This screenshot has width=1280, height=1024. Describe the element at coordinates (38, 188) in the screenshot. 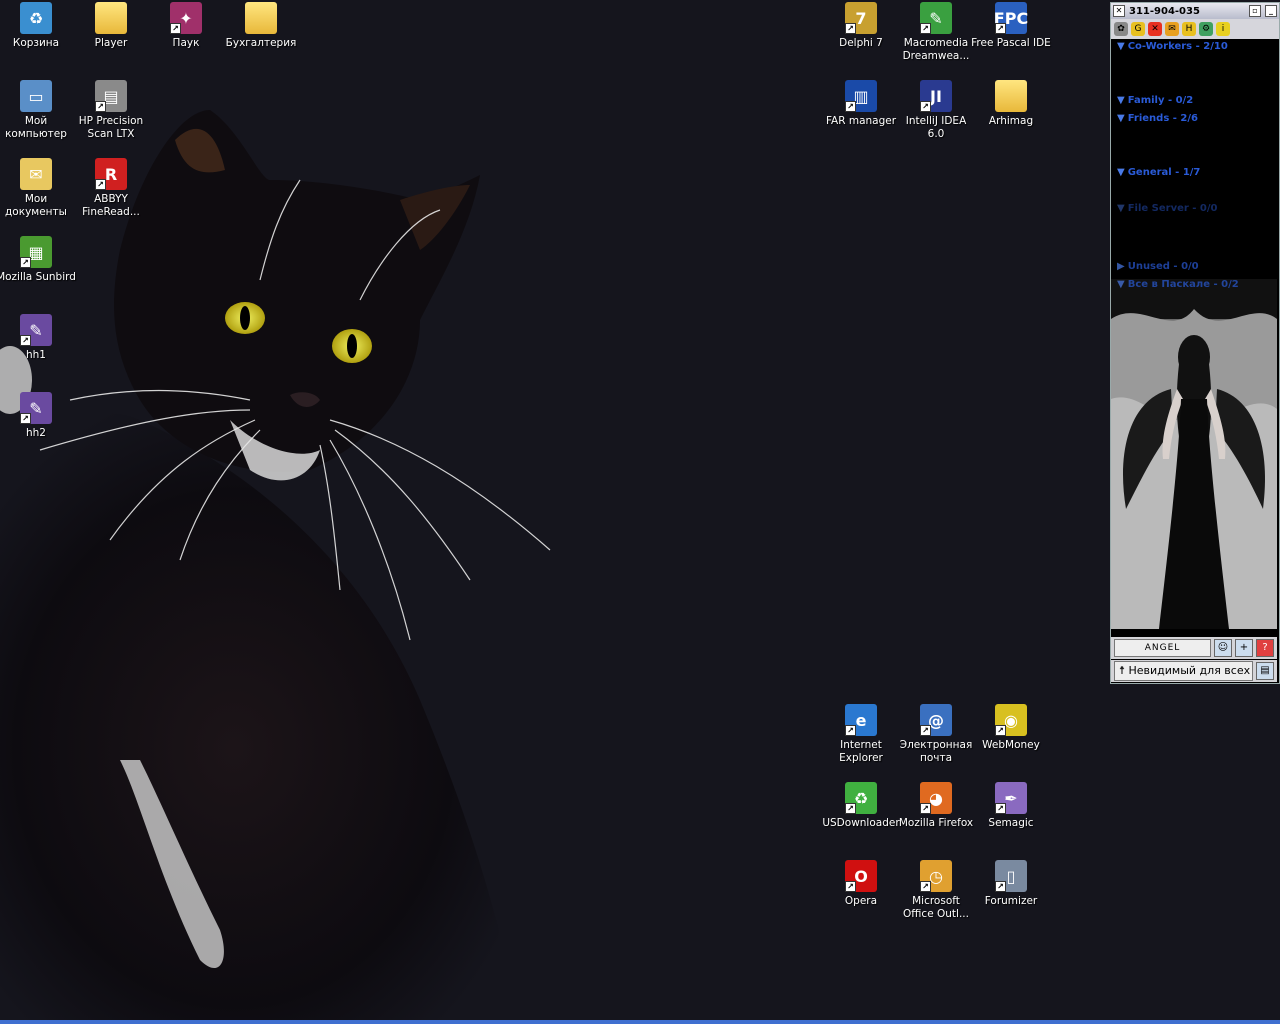

I see `desktop-icon: ✉ Мои документы` at that location.